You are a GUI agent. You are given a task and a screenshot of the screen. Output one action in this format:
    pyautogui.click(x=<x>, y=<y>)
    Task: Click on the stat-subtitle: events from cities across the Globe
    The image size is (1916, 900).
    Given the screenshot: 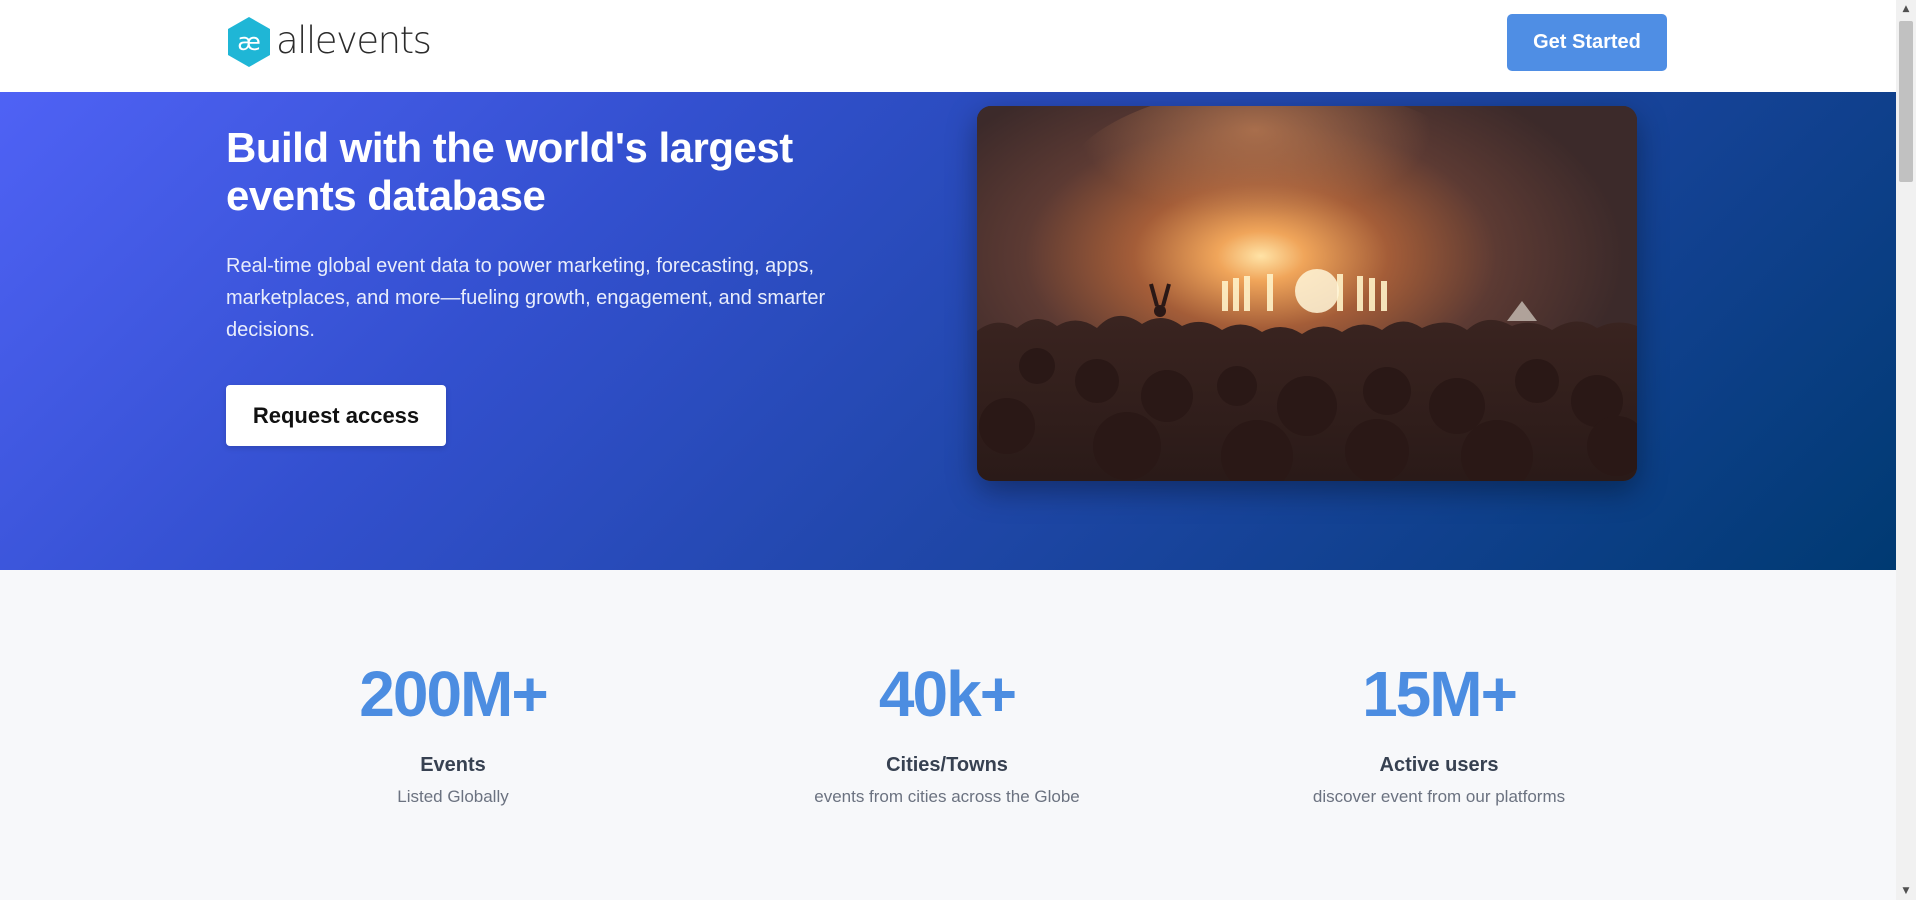 What is the action you would take?
    pyautogui.click(x=947, y=796)
    